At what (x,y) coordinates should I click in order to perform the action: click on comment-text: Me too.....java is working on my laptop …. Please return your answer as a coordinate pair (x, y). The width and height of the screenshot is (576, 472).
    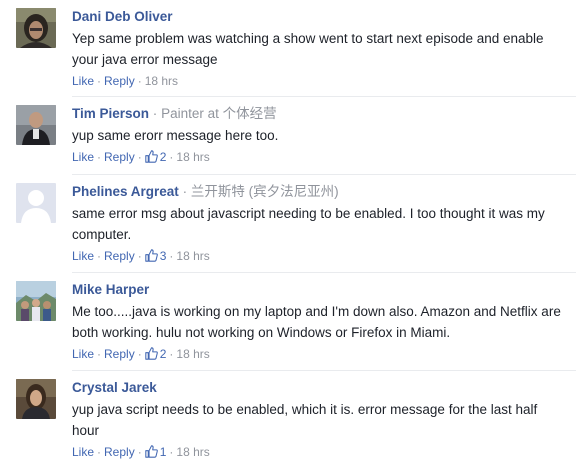
    Looking at the image, I should click on (316, 322).